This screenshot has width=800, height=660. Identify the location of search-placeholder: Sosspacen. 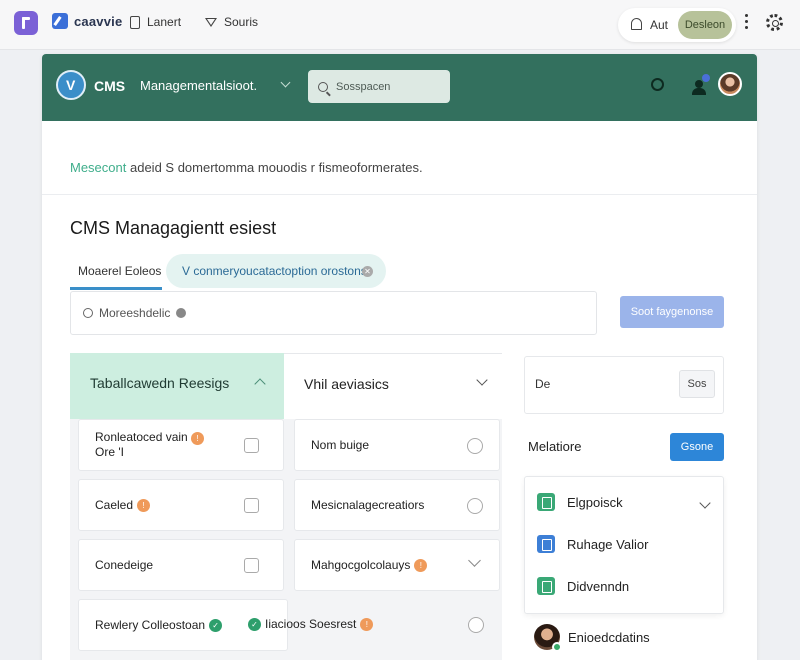
(363, 86).